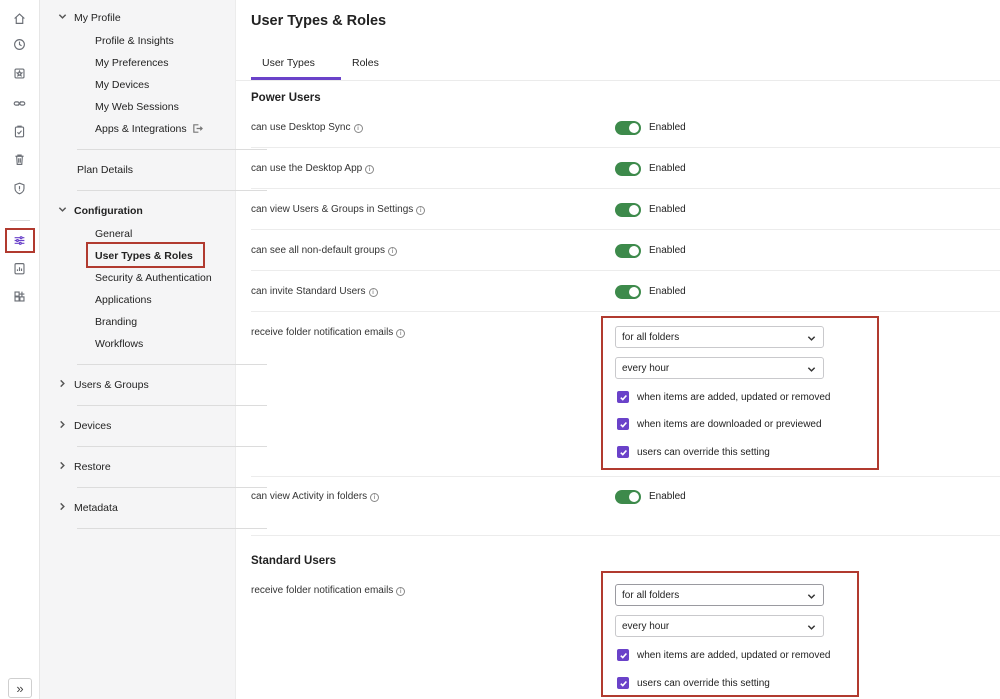 This screenshot has width=1000, height=699. I want to click on setting-label-text: can use Desktop Sync, so click(301, 127).